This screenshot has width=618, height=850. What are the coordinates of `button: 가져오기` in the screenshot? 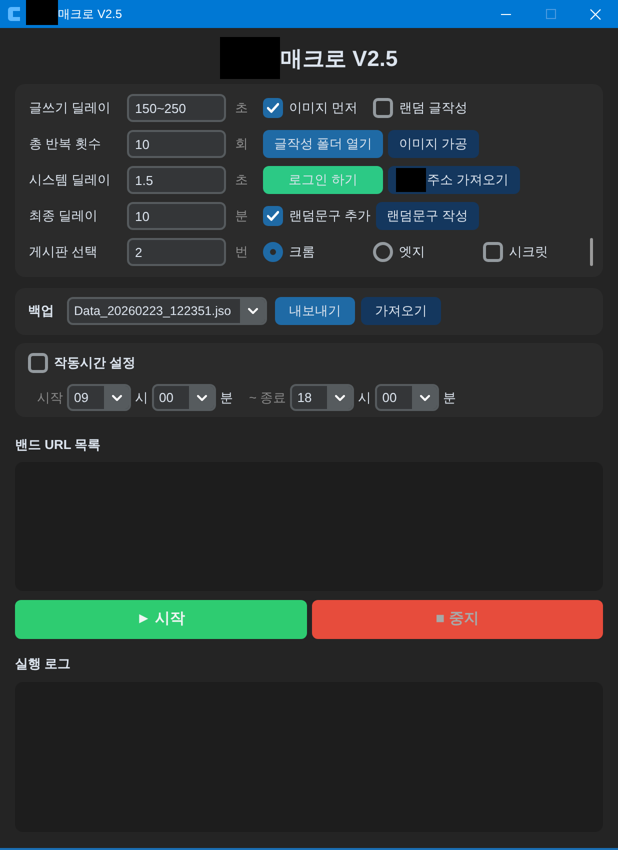 It's located at (401, 311).